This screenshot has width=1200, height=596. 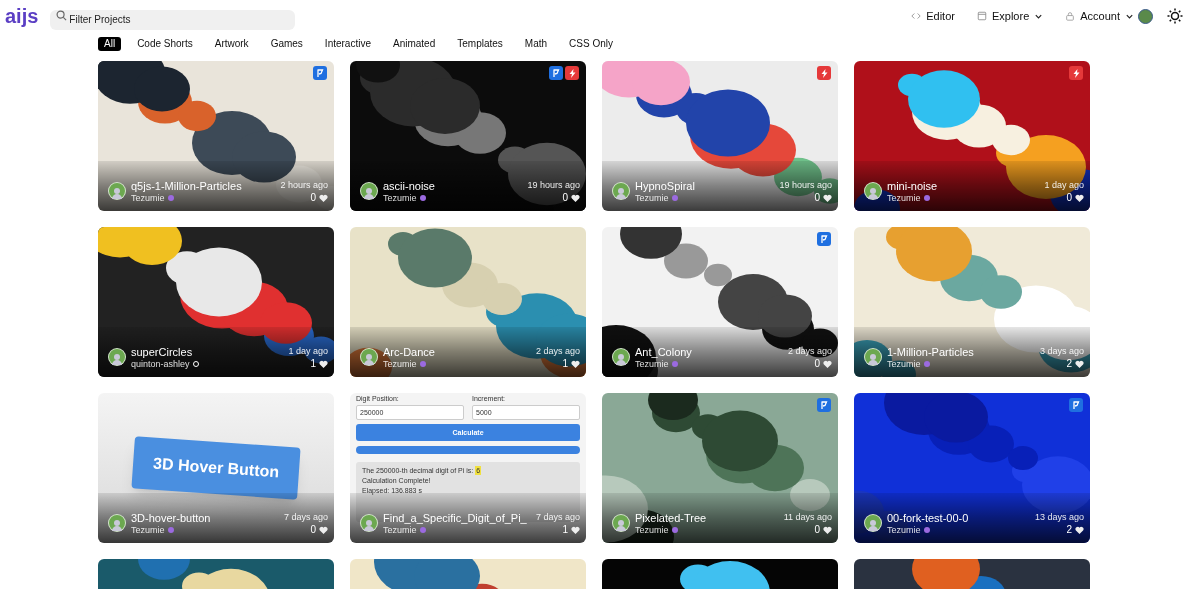 I want to click on logo: aijs, so click(x=22, y=16).